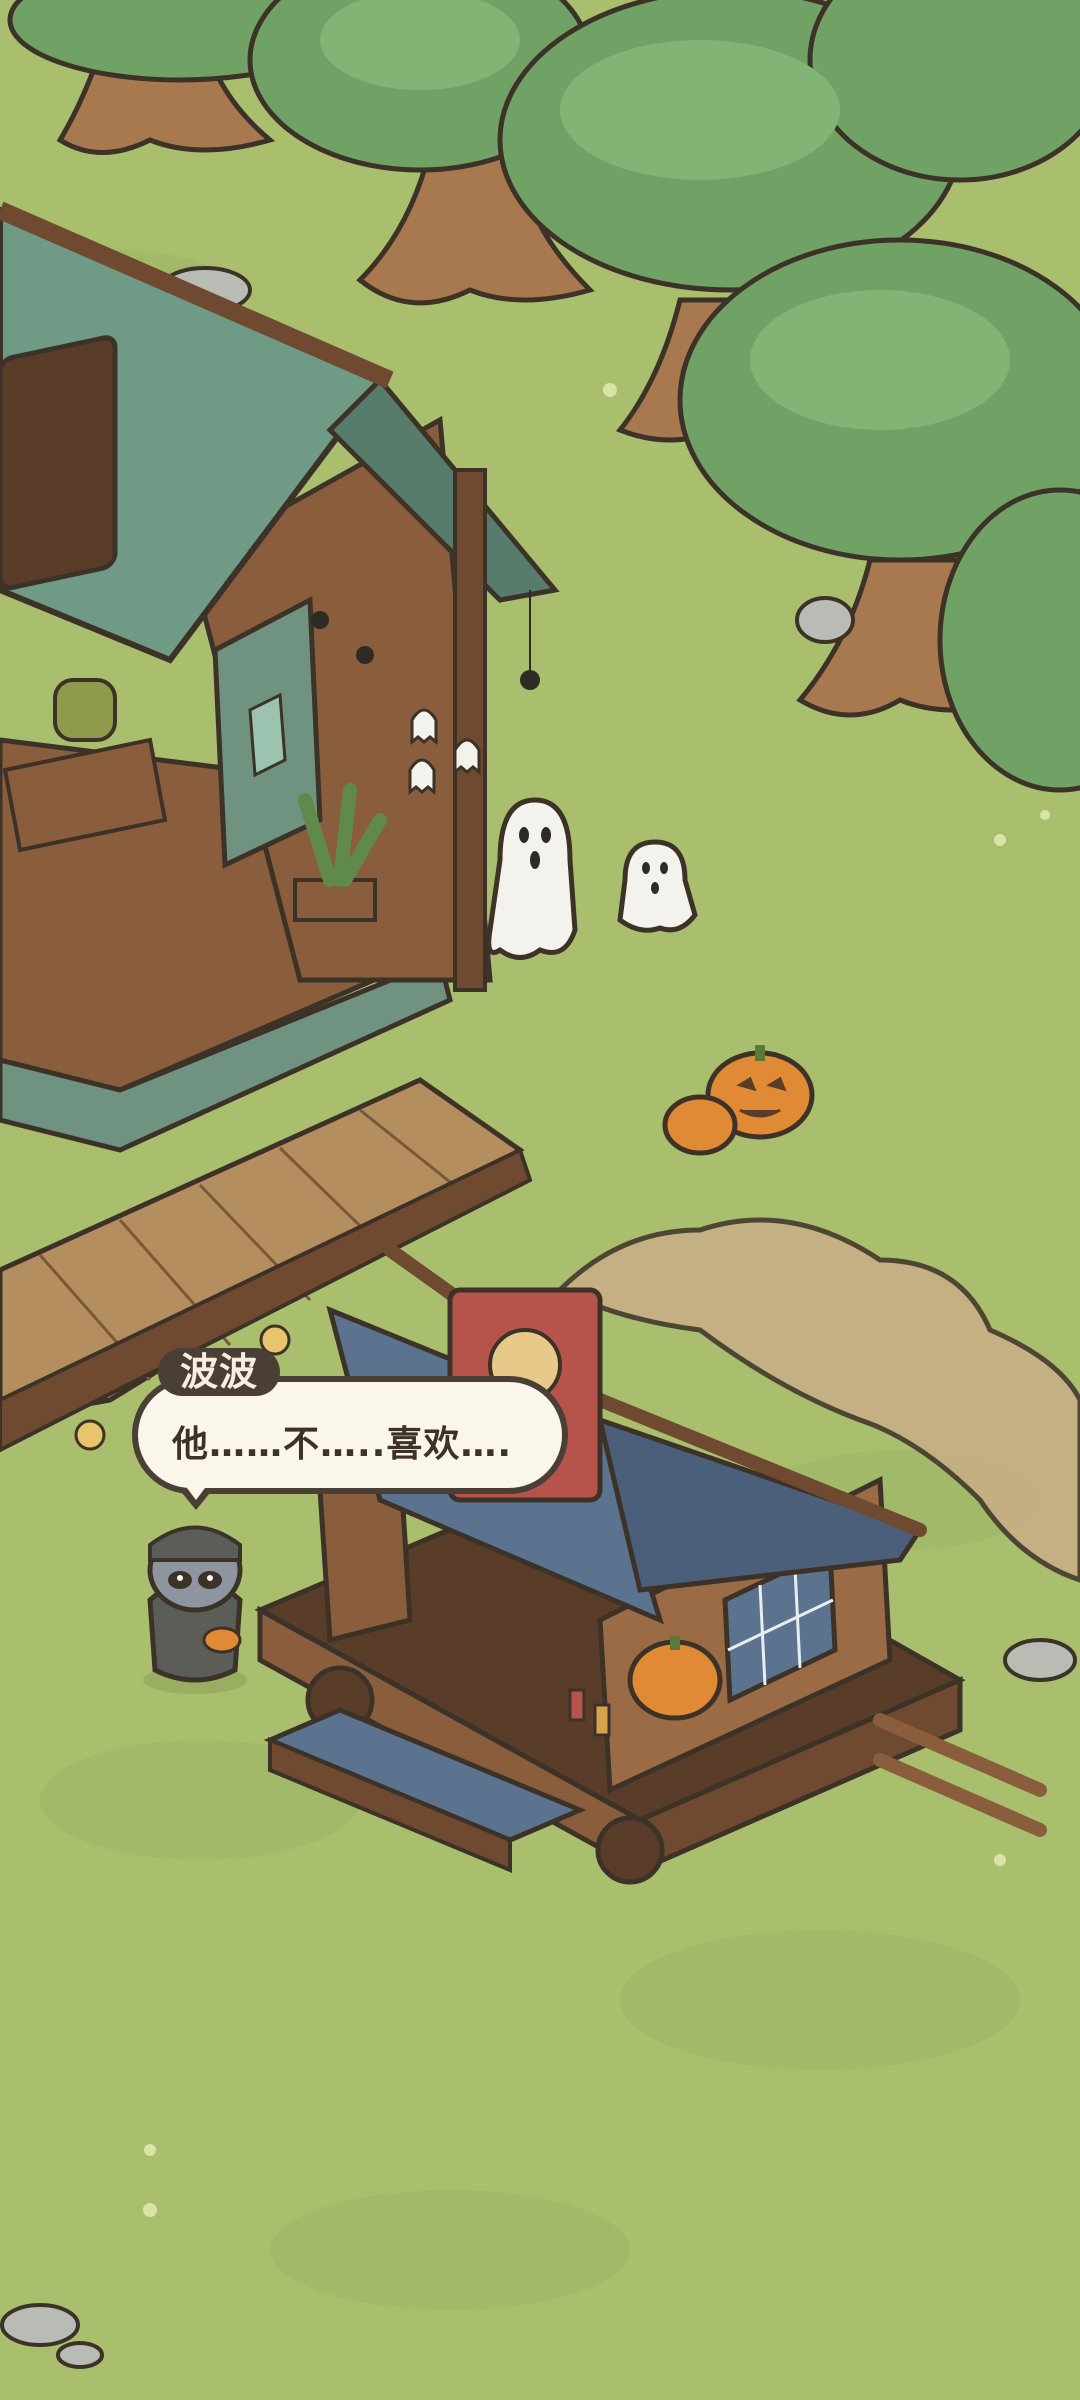 This screenshot has width=1080, height=2400. I want to click on dialog-bubble-tail-inner, so click(196, 1492).